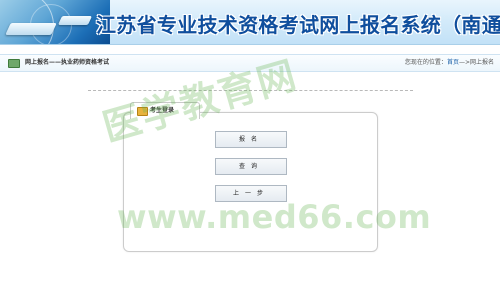  I want to click on register-button: 报名, so click(251, 139).